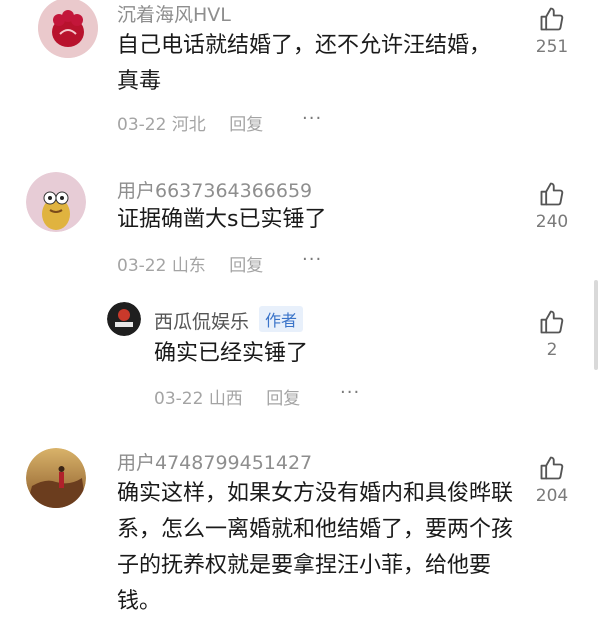  I want to click on like-button: 2, so click(552, 334).